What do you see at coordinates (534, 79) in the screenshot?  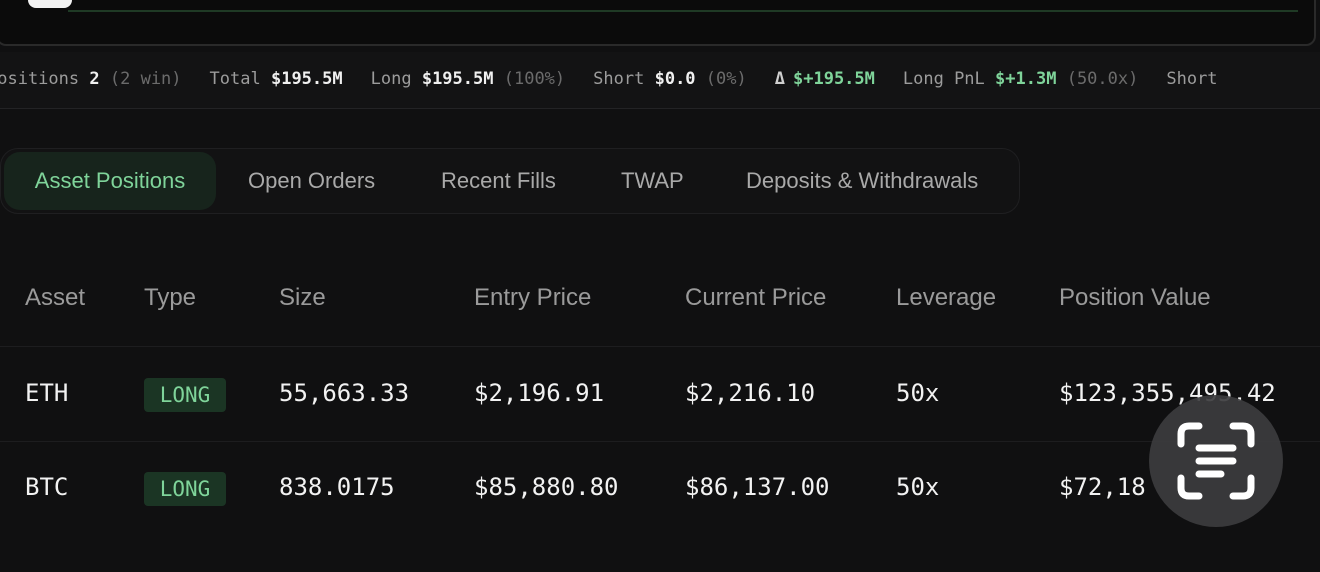 I see `stat-long-sub: (100%)` at bounding box center [534, 79].